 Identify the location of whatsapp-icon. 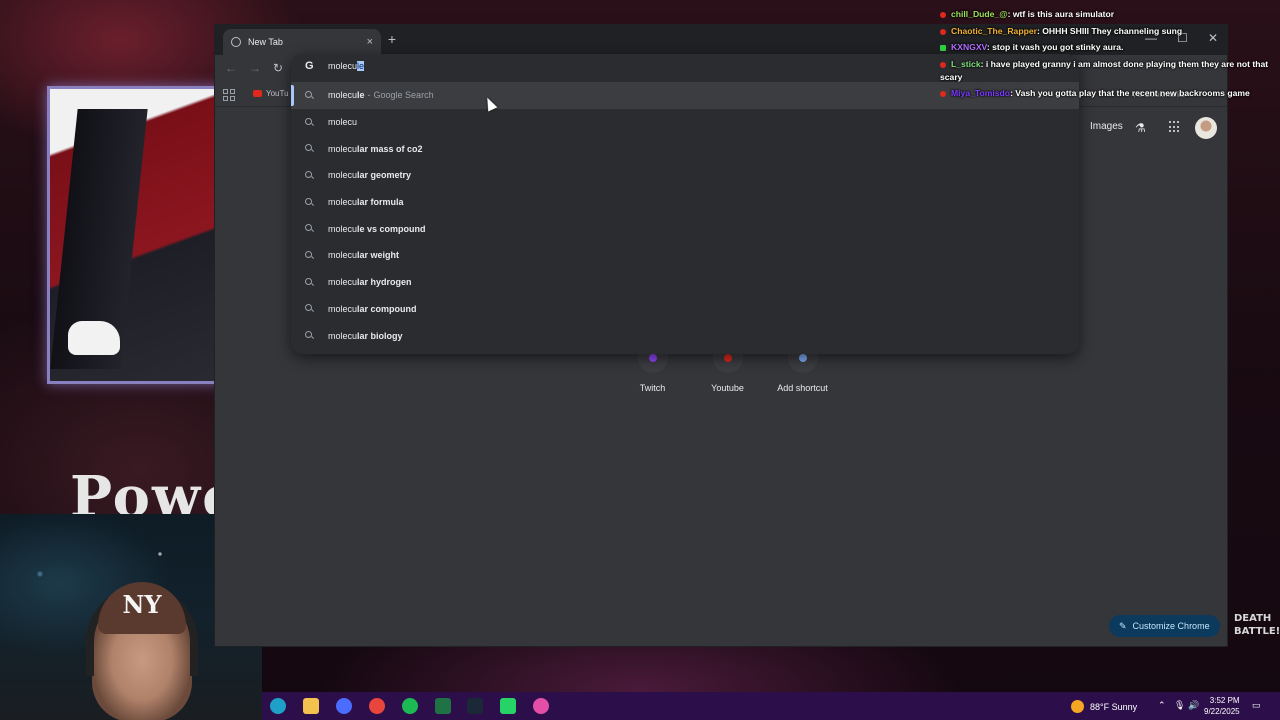
(508, 706).